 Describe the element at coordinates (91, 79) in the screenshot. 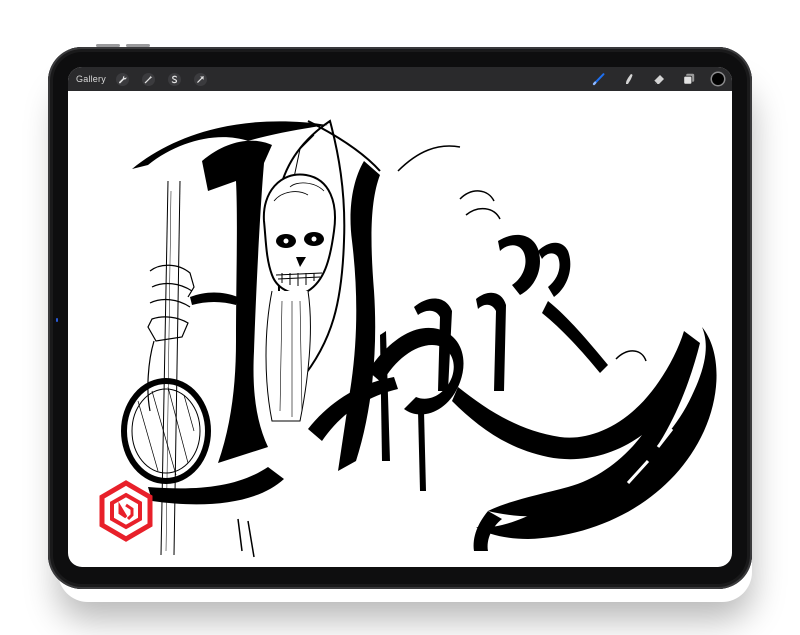

I see `gallery-button: Gallery` at that location.